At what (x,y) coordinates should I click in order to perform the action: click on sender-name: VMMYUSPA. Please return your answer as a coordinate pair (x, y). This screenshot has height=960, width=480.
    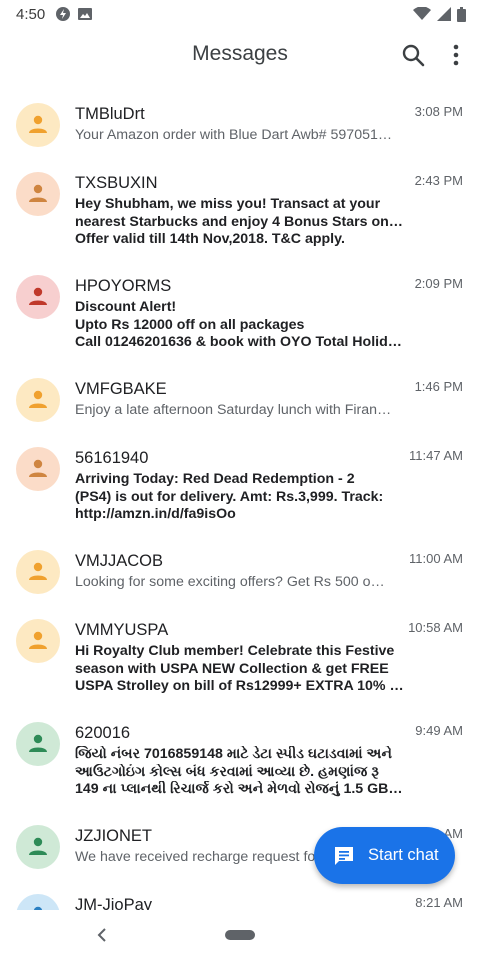
    Looking at the image, I should click on (122, 630).